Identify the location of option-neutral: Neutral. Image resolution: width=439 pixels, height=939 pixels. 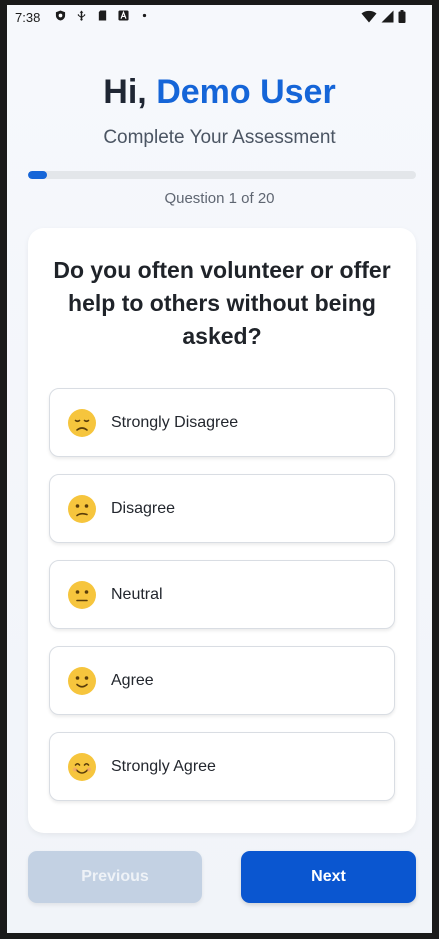
(222, 594).